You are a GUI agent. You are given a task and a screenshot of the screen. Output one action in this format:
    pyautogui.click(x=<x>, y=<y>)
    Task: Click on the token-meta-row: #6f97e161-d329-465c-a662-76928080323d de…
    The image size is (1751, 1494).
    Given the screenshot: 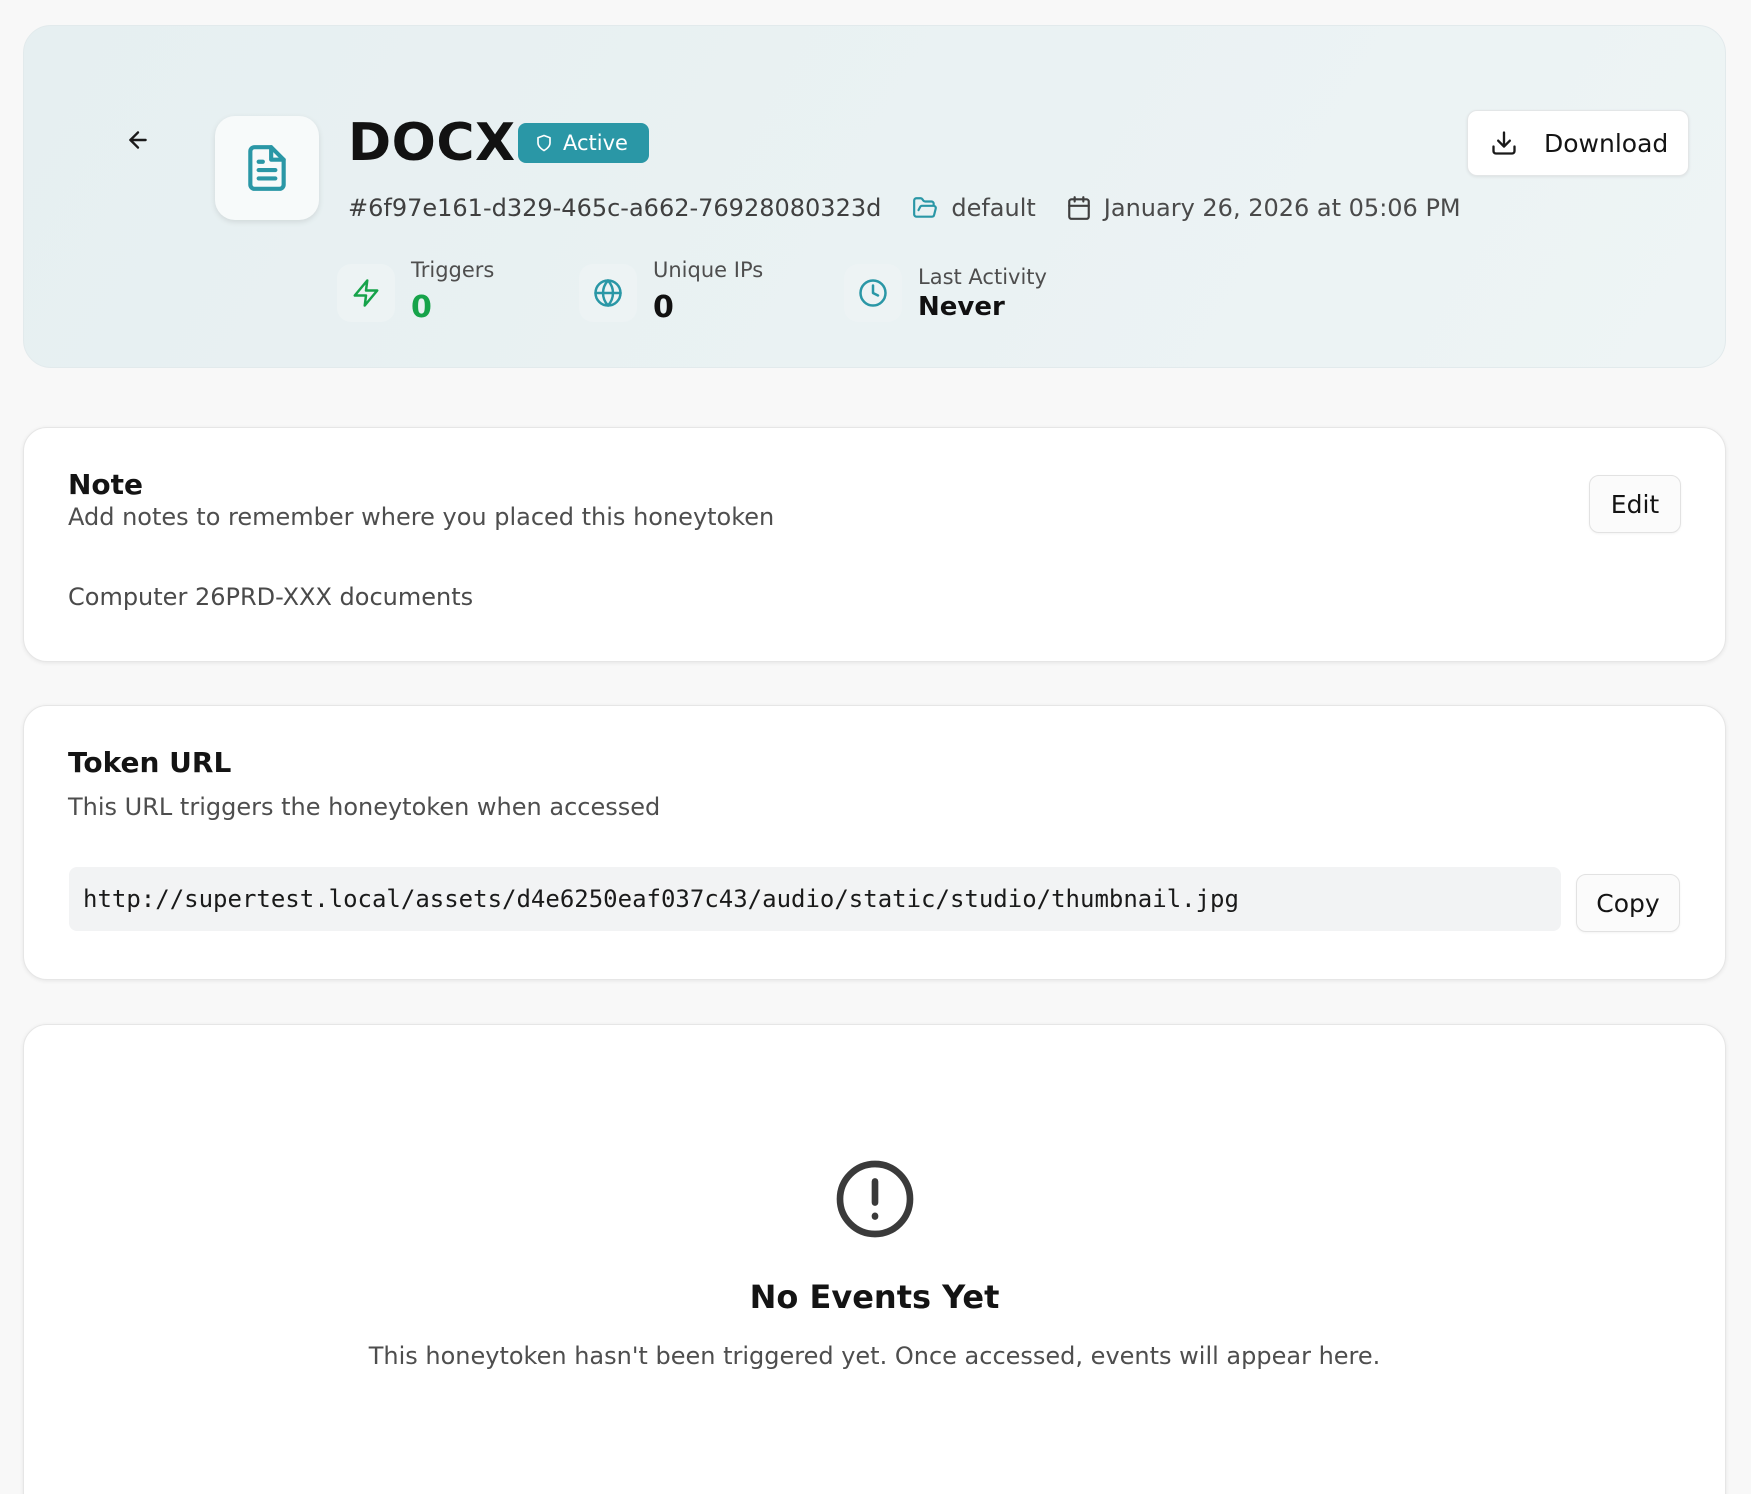 What is the action you would take?
    pyautogui.click(x=904, y=208)
    